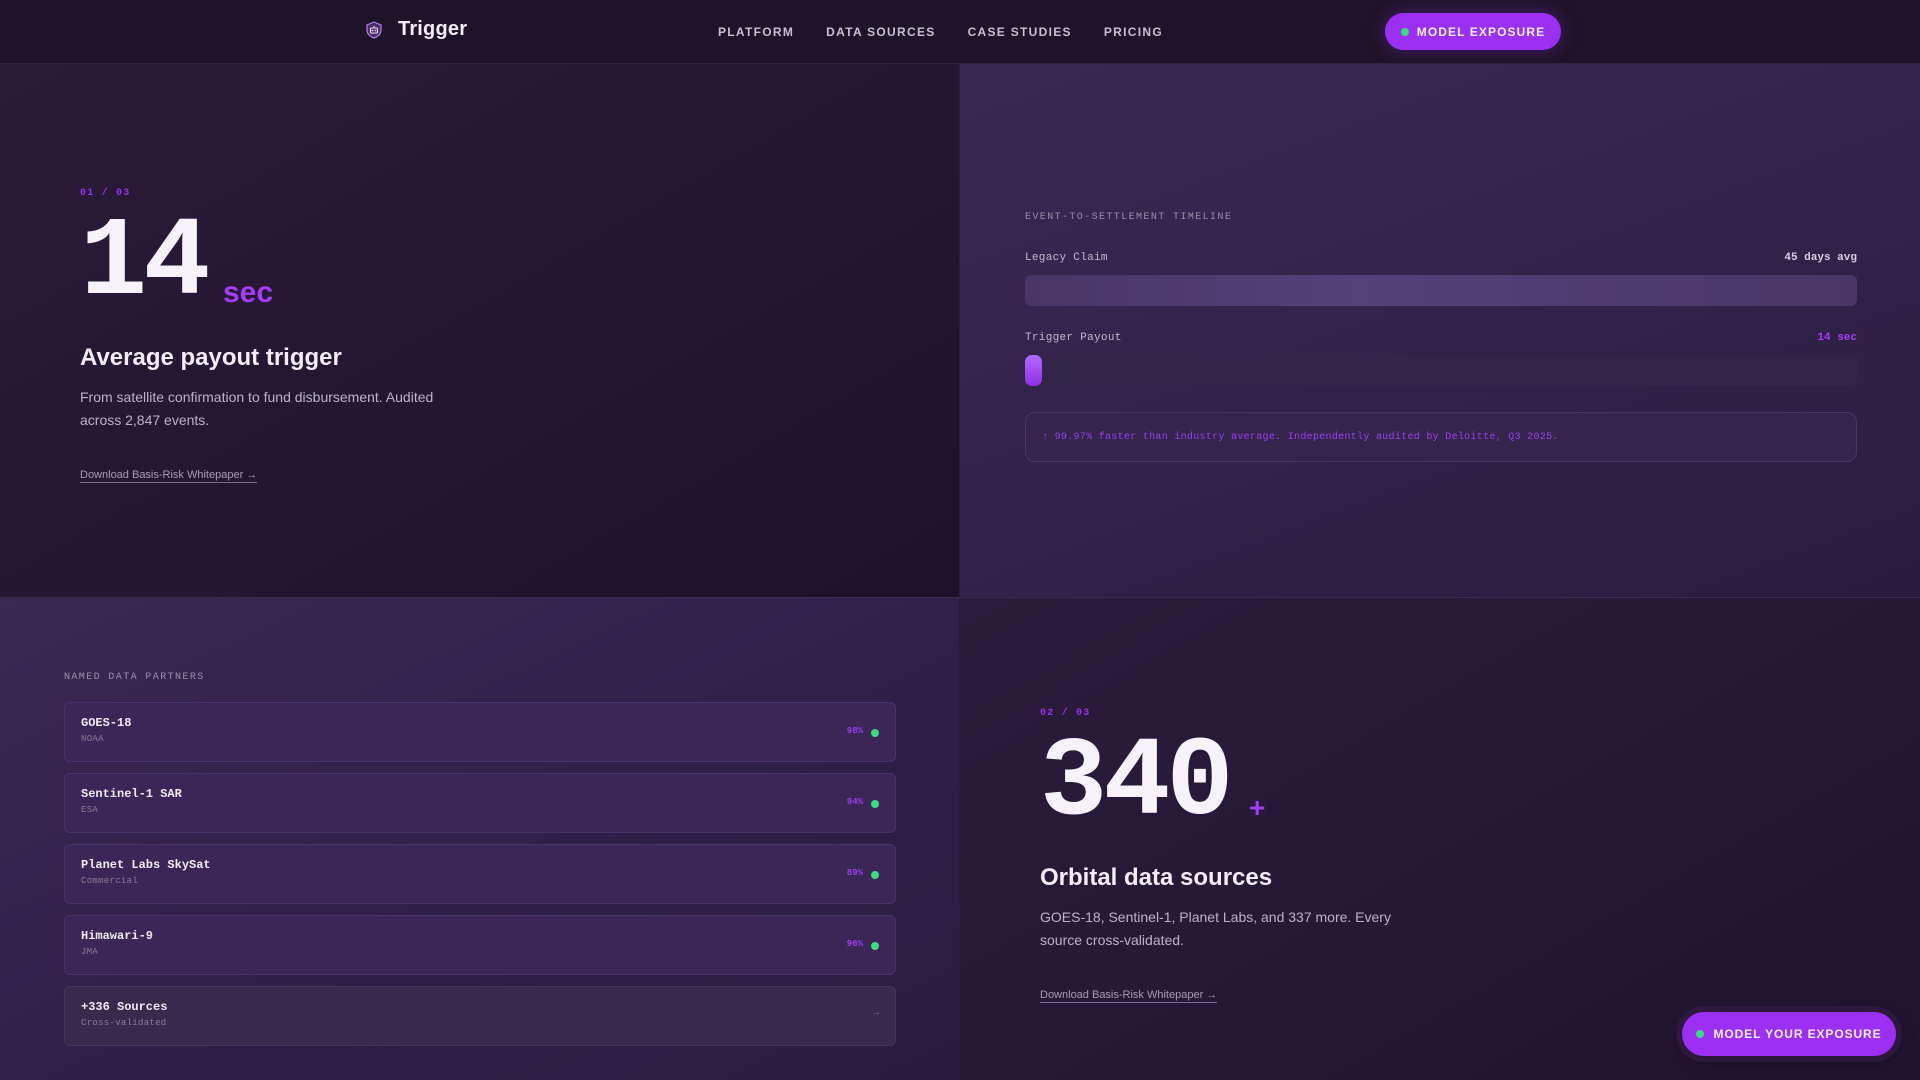  What do you see at coordinates (90, 810) in the screenshot?
I see `partner-org: ESA` at bounding box center [90, 810].